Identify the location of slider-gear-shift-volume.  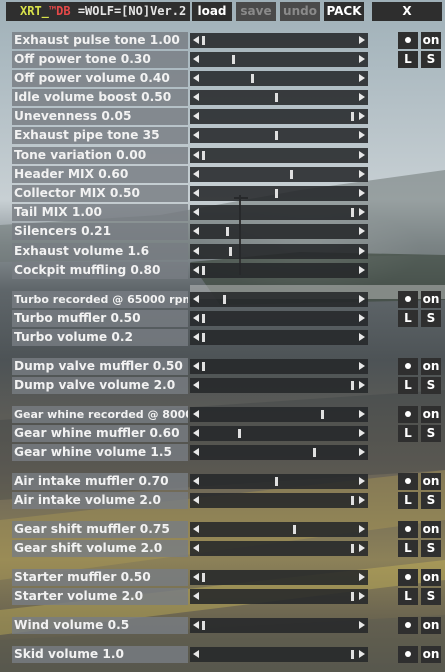
(279, 548).